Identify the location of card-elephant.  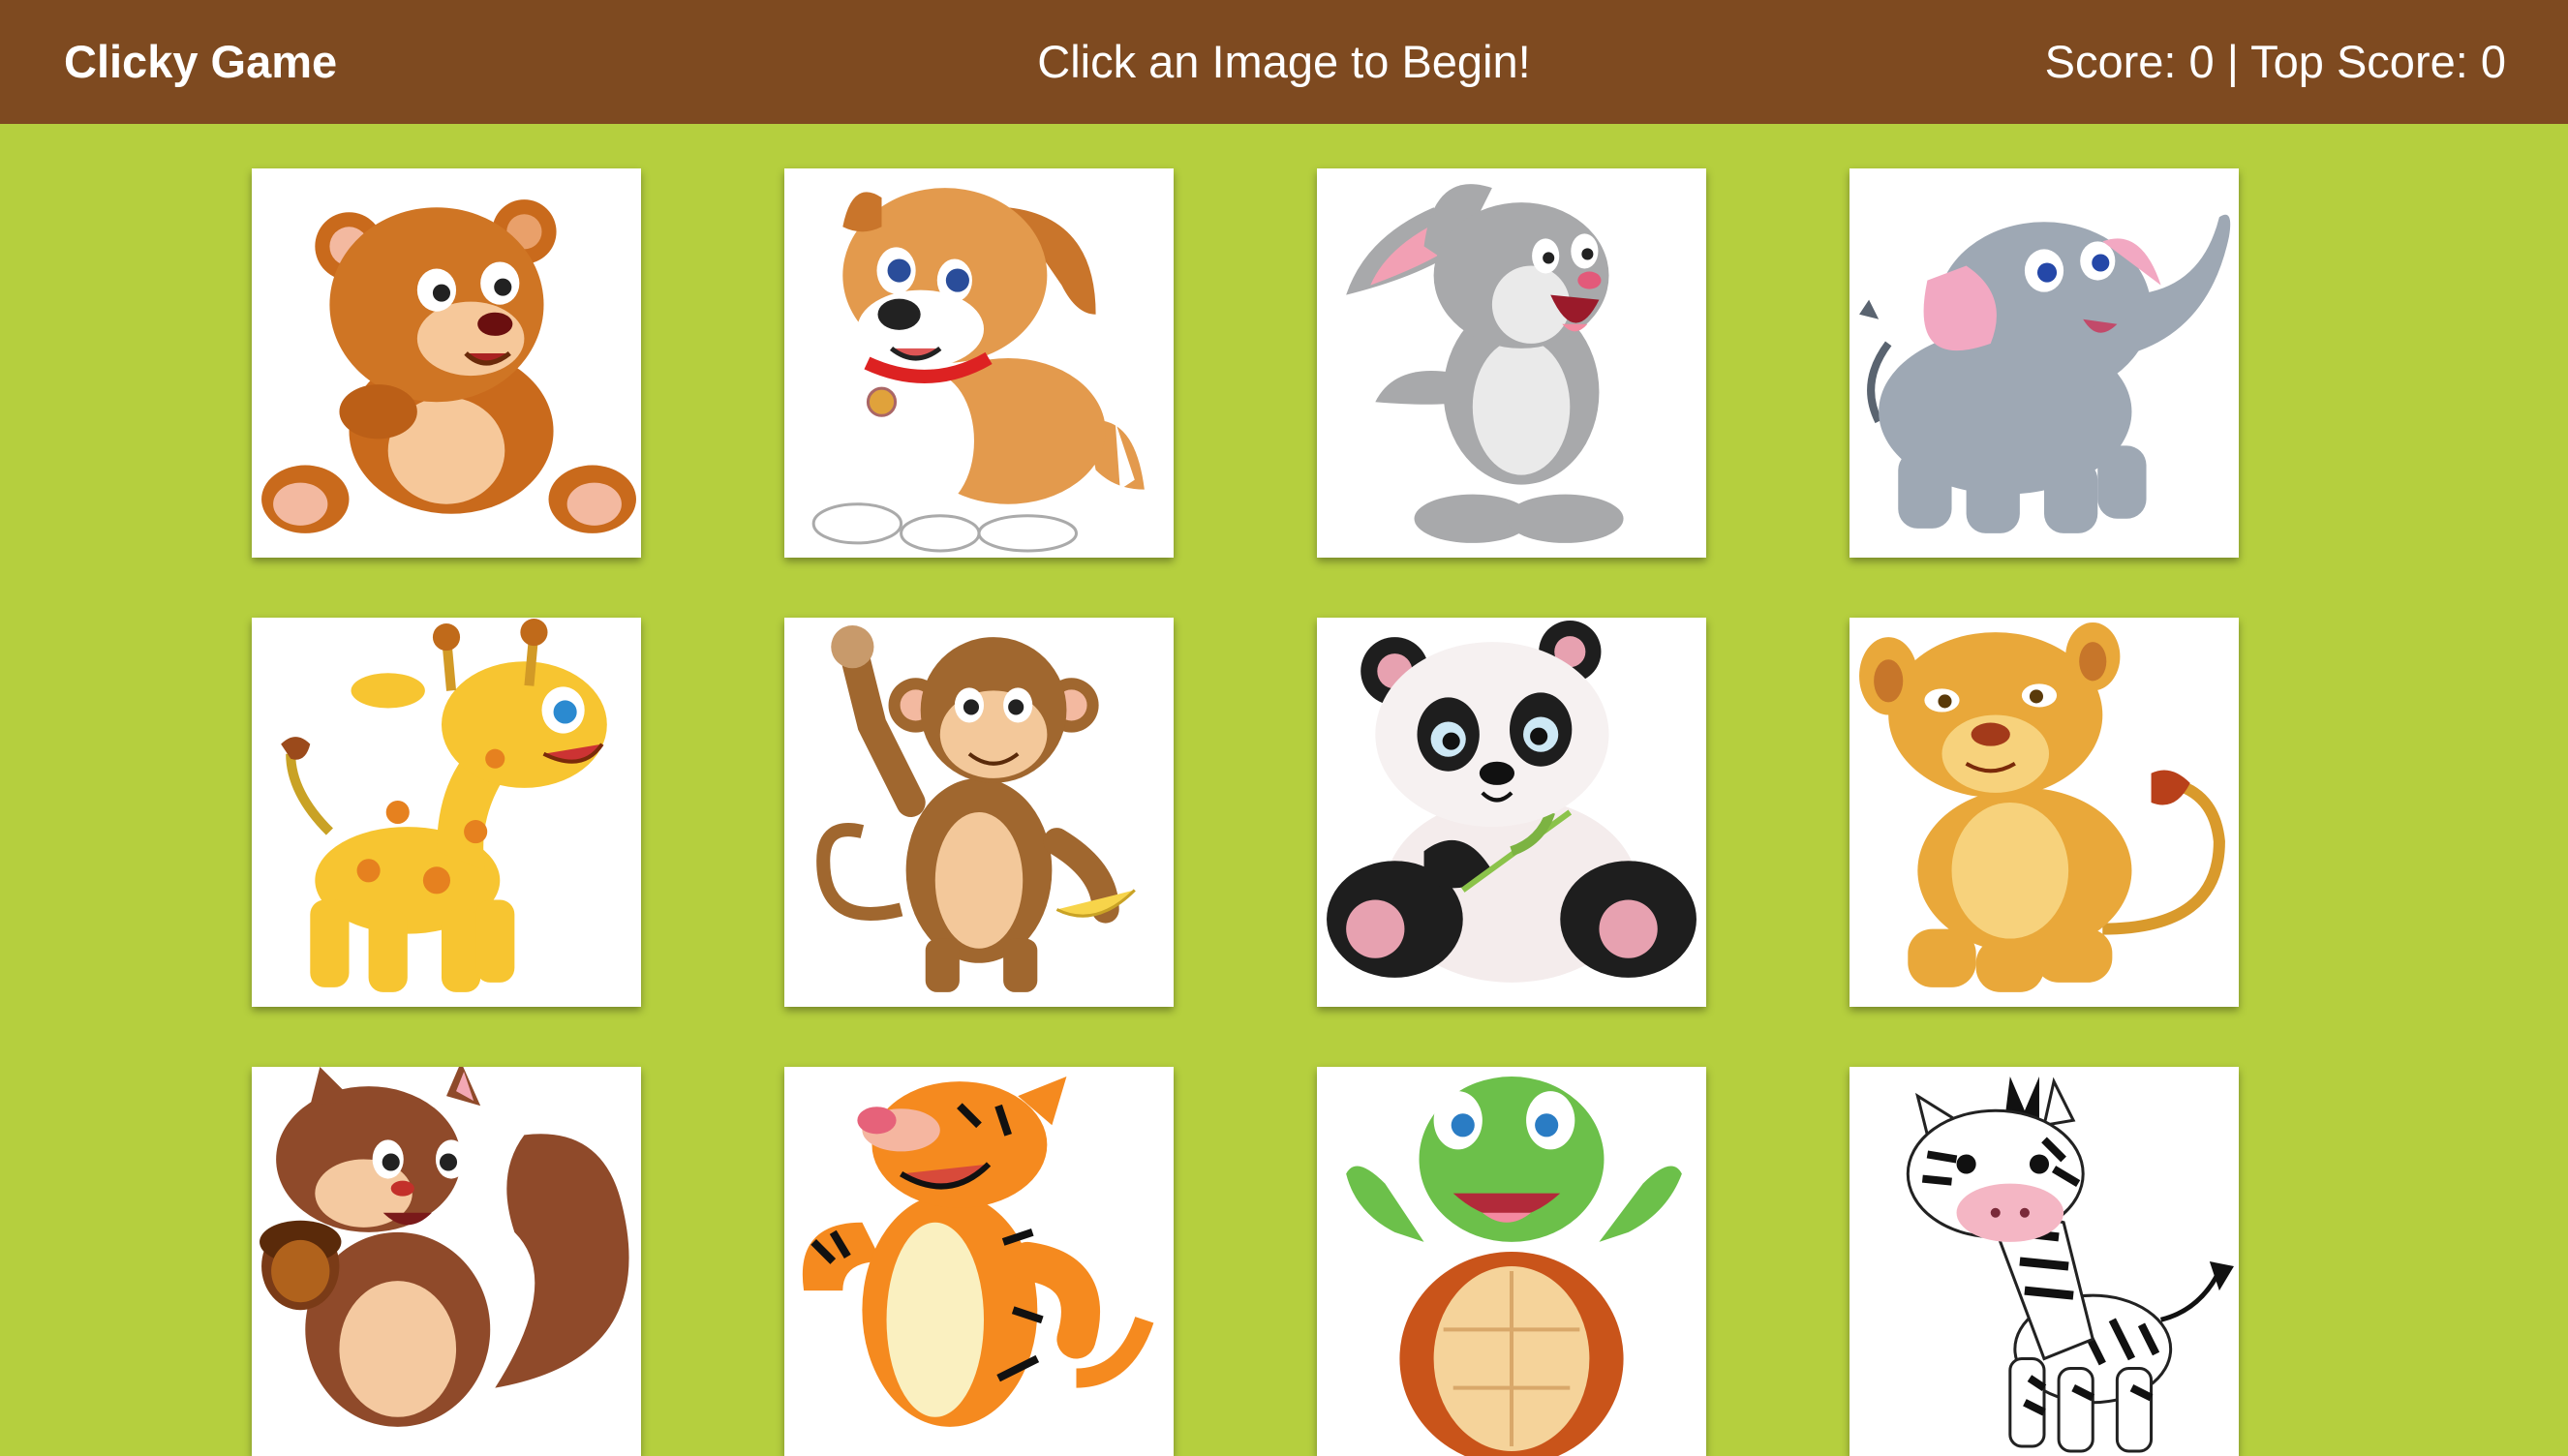
(2044, 363).